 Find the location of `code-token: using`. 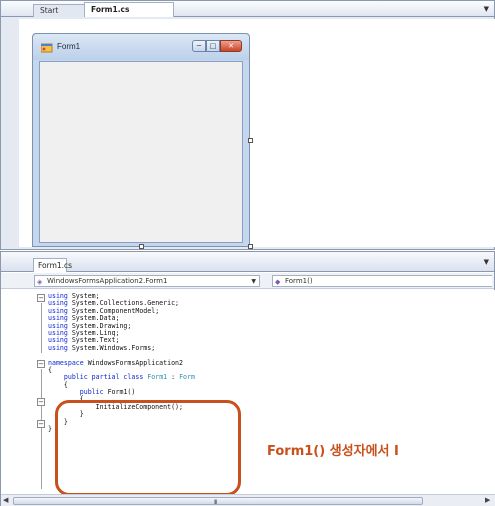

code-token: using is located at coordinates (58, 347).